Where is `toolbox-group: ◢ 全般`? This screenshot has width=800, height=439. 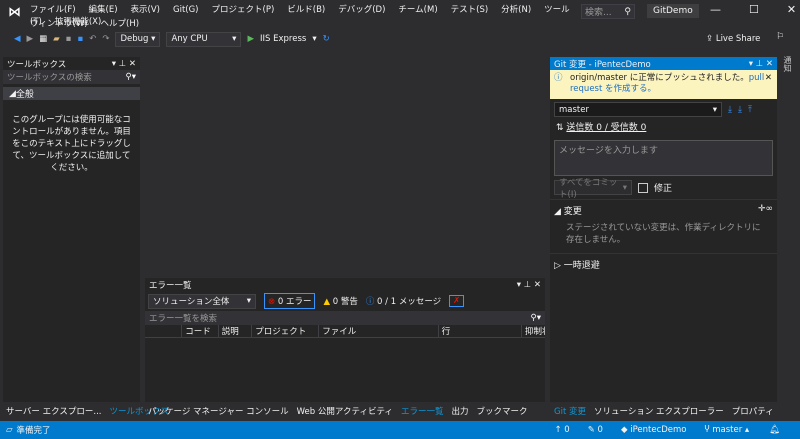 toolbox-group: ◢ 全般 is located at coordinates (71, 93).